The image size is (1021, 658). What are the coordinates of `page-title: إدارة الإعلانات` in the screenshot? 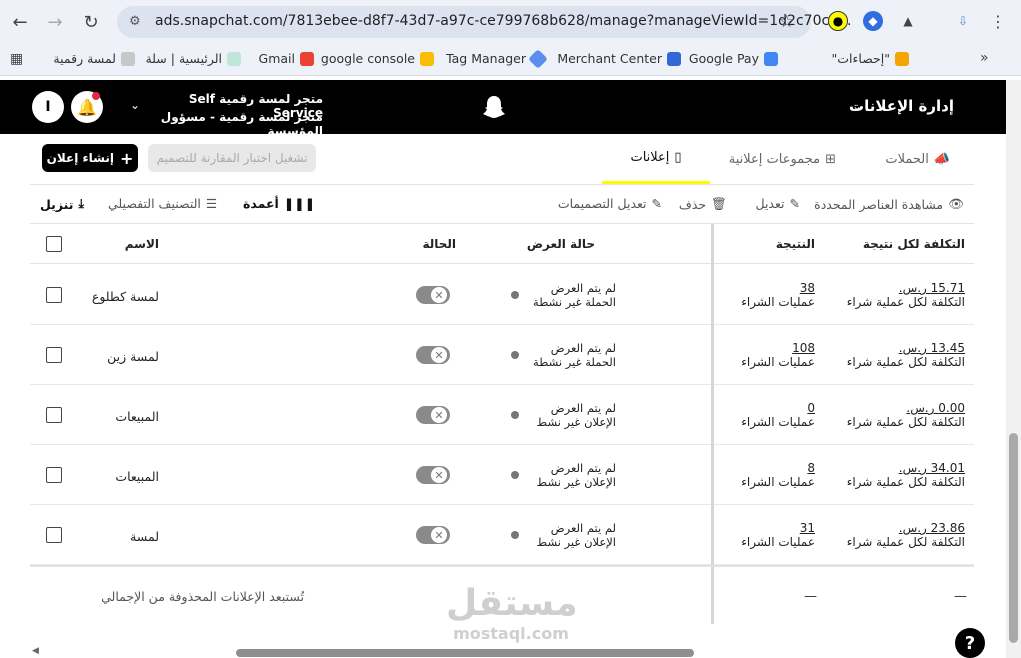 It's located at (901, 106).